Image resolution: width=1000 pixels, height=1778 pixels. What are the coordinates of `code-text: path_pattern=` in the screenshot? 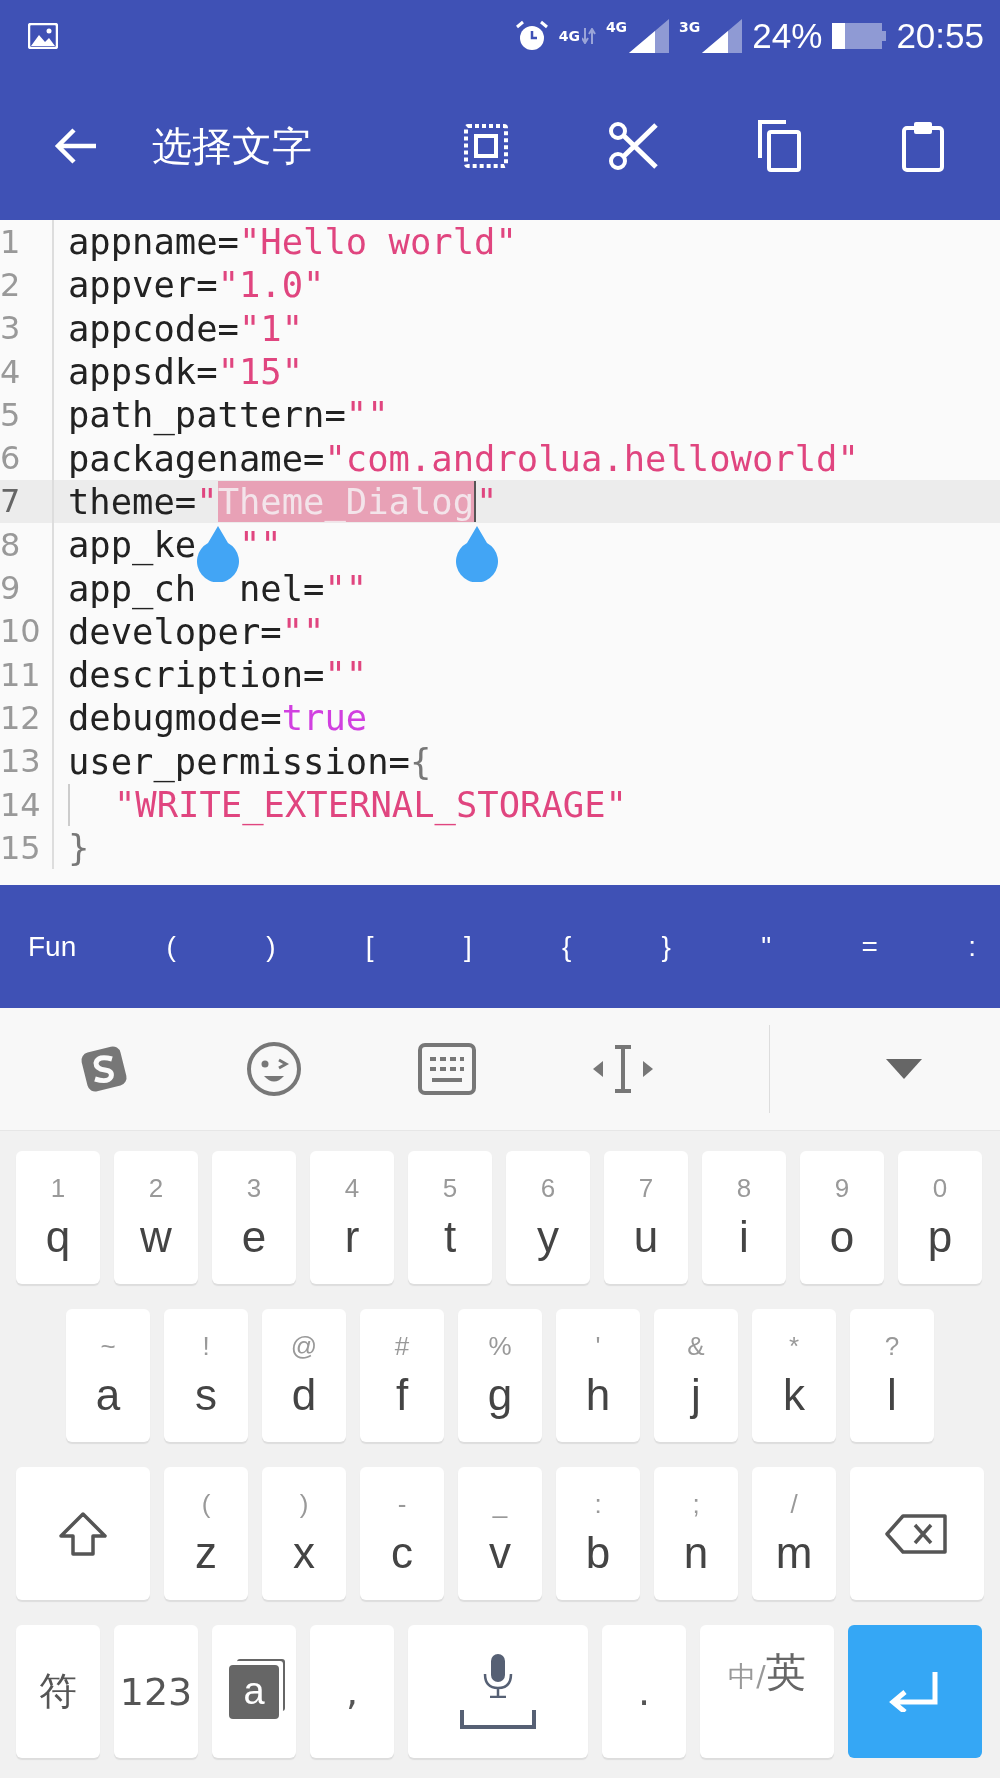 It's located at (207, 415).